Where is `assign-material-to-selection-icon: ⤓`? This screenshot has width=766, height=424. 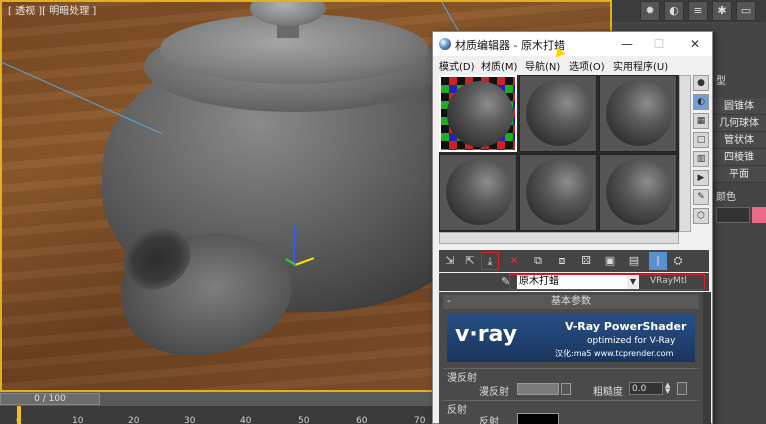
assign-material-to-selection-icon: ⤓ is located at coordinates (490, 261).